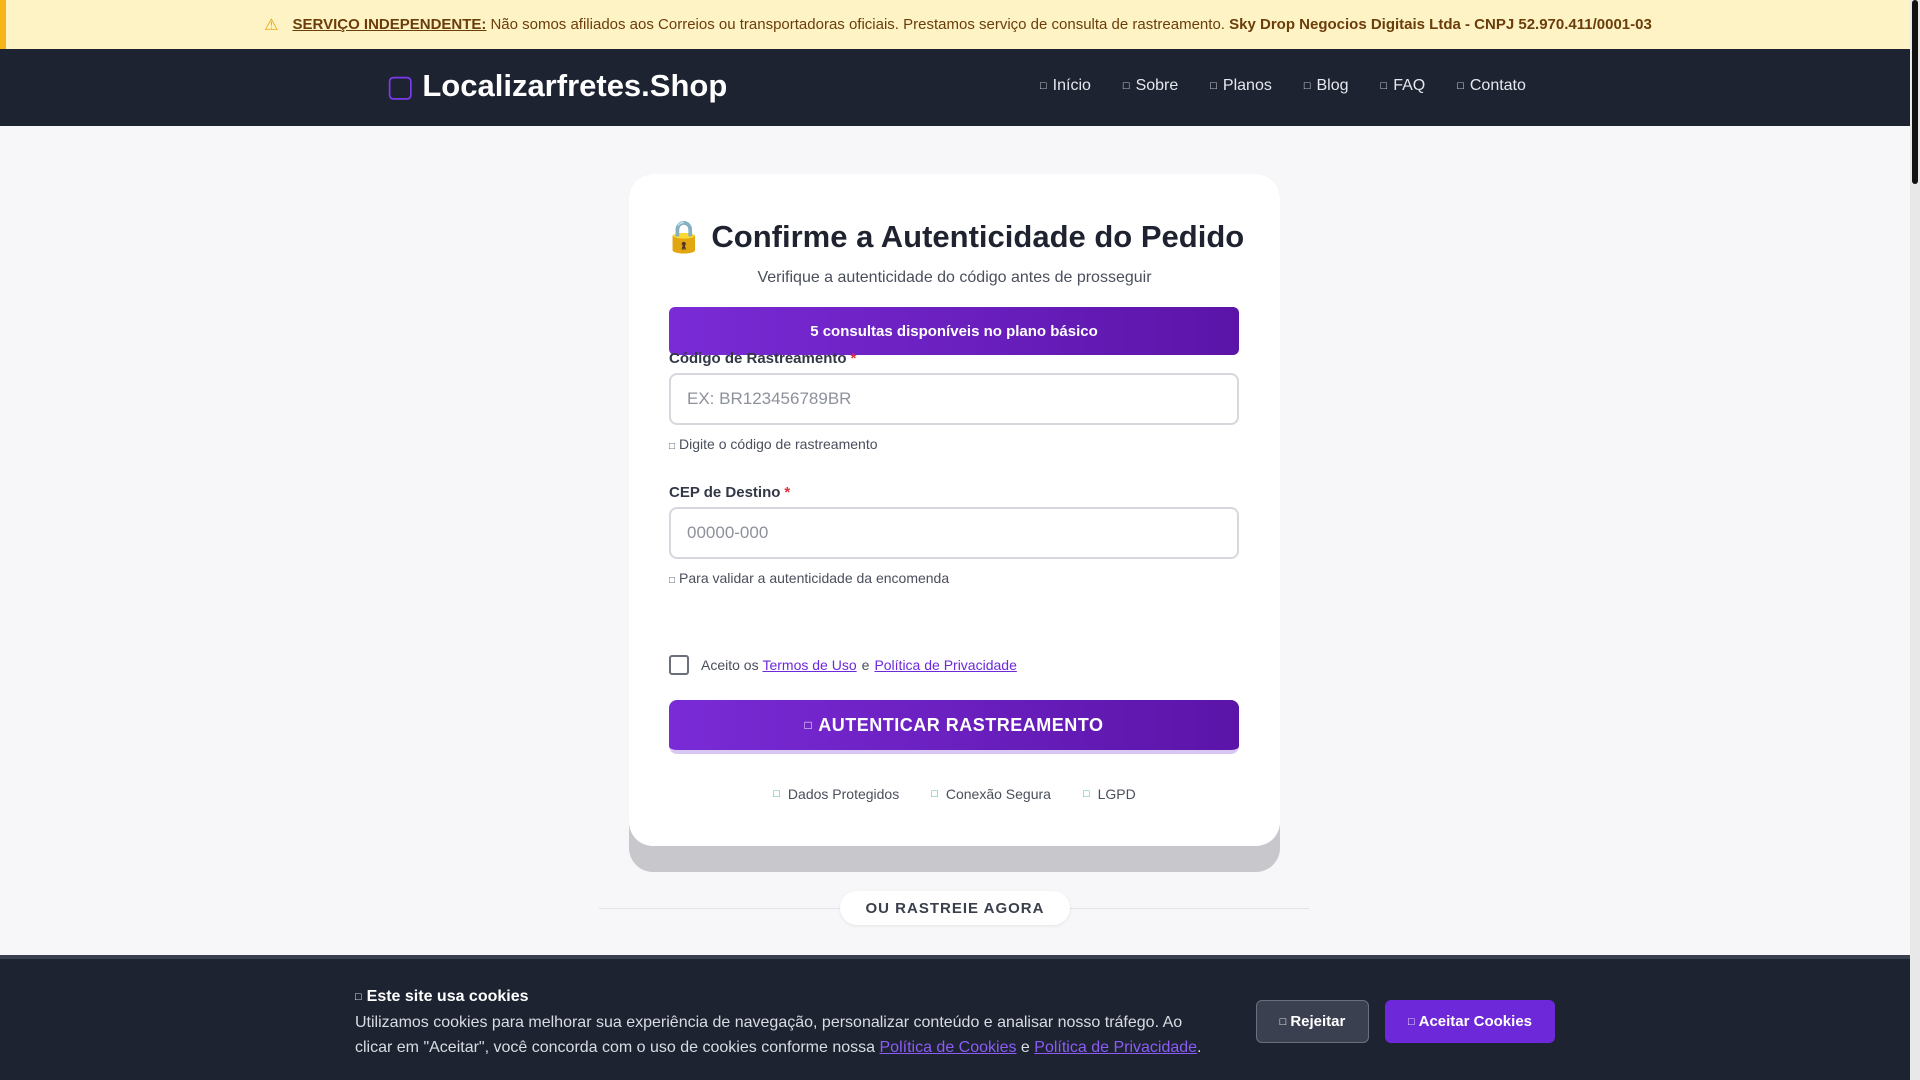  What do you see at coordinates (809, 665) in the screenshot?
I see `terms-of-use-link: Termos de Uso` at bounding box center [809, 665].